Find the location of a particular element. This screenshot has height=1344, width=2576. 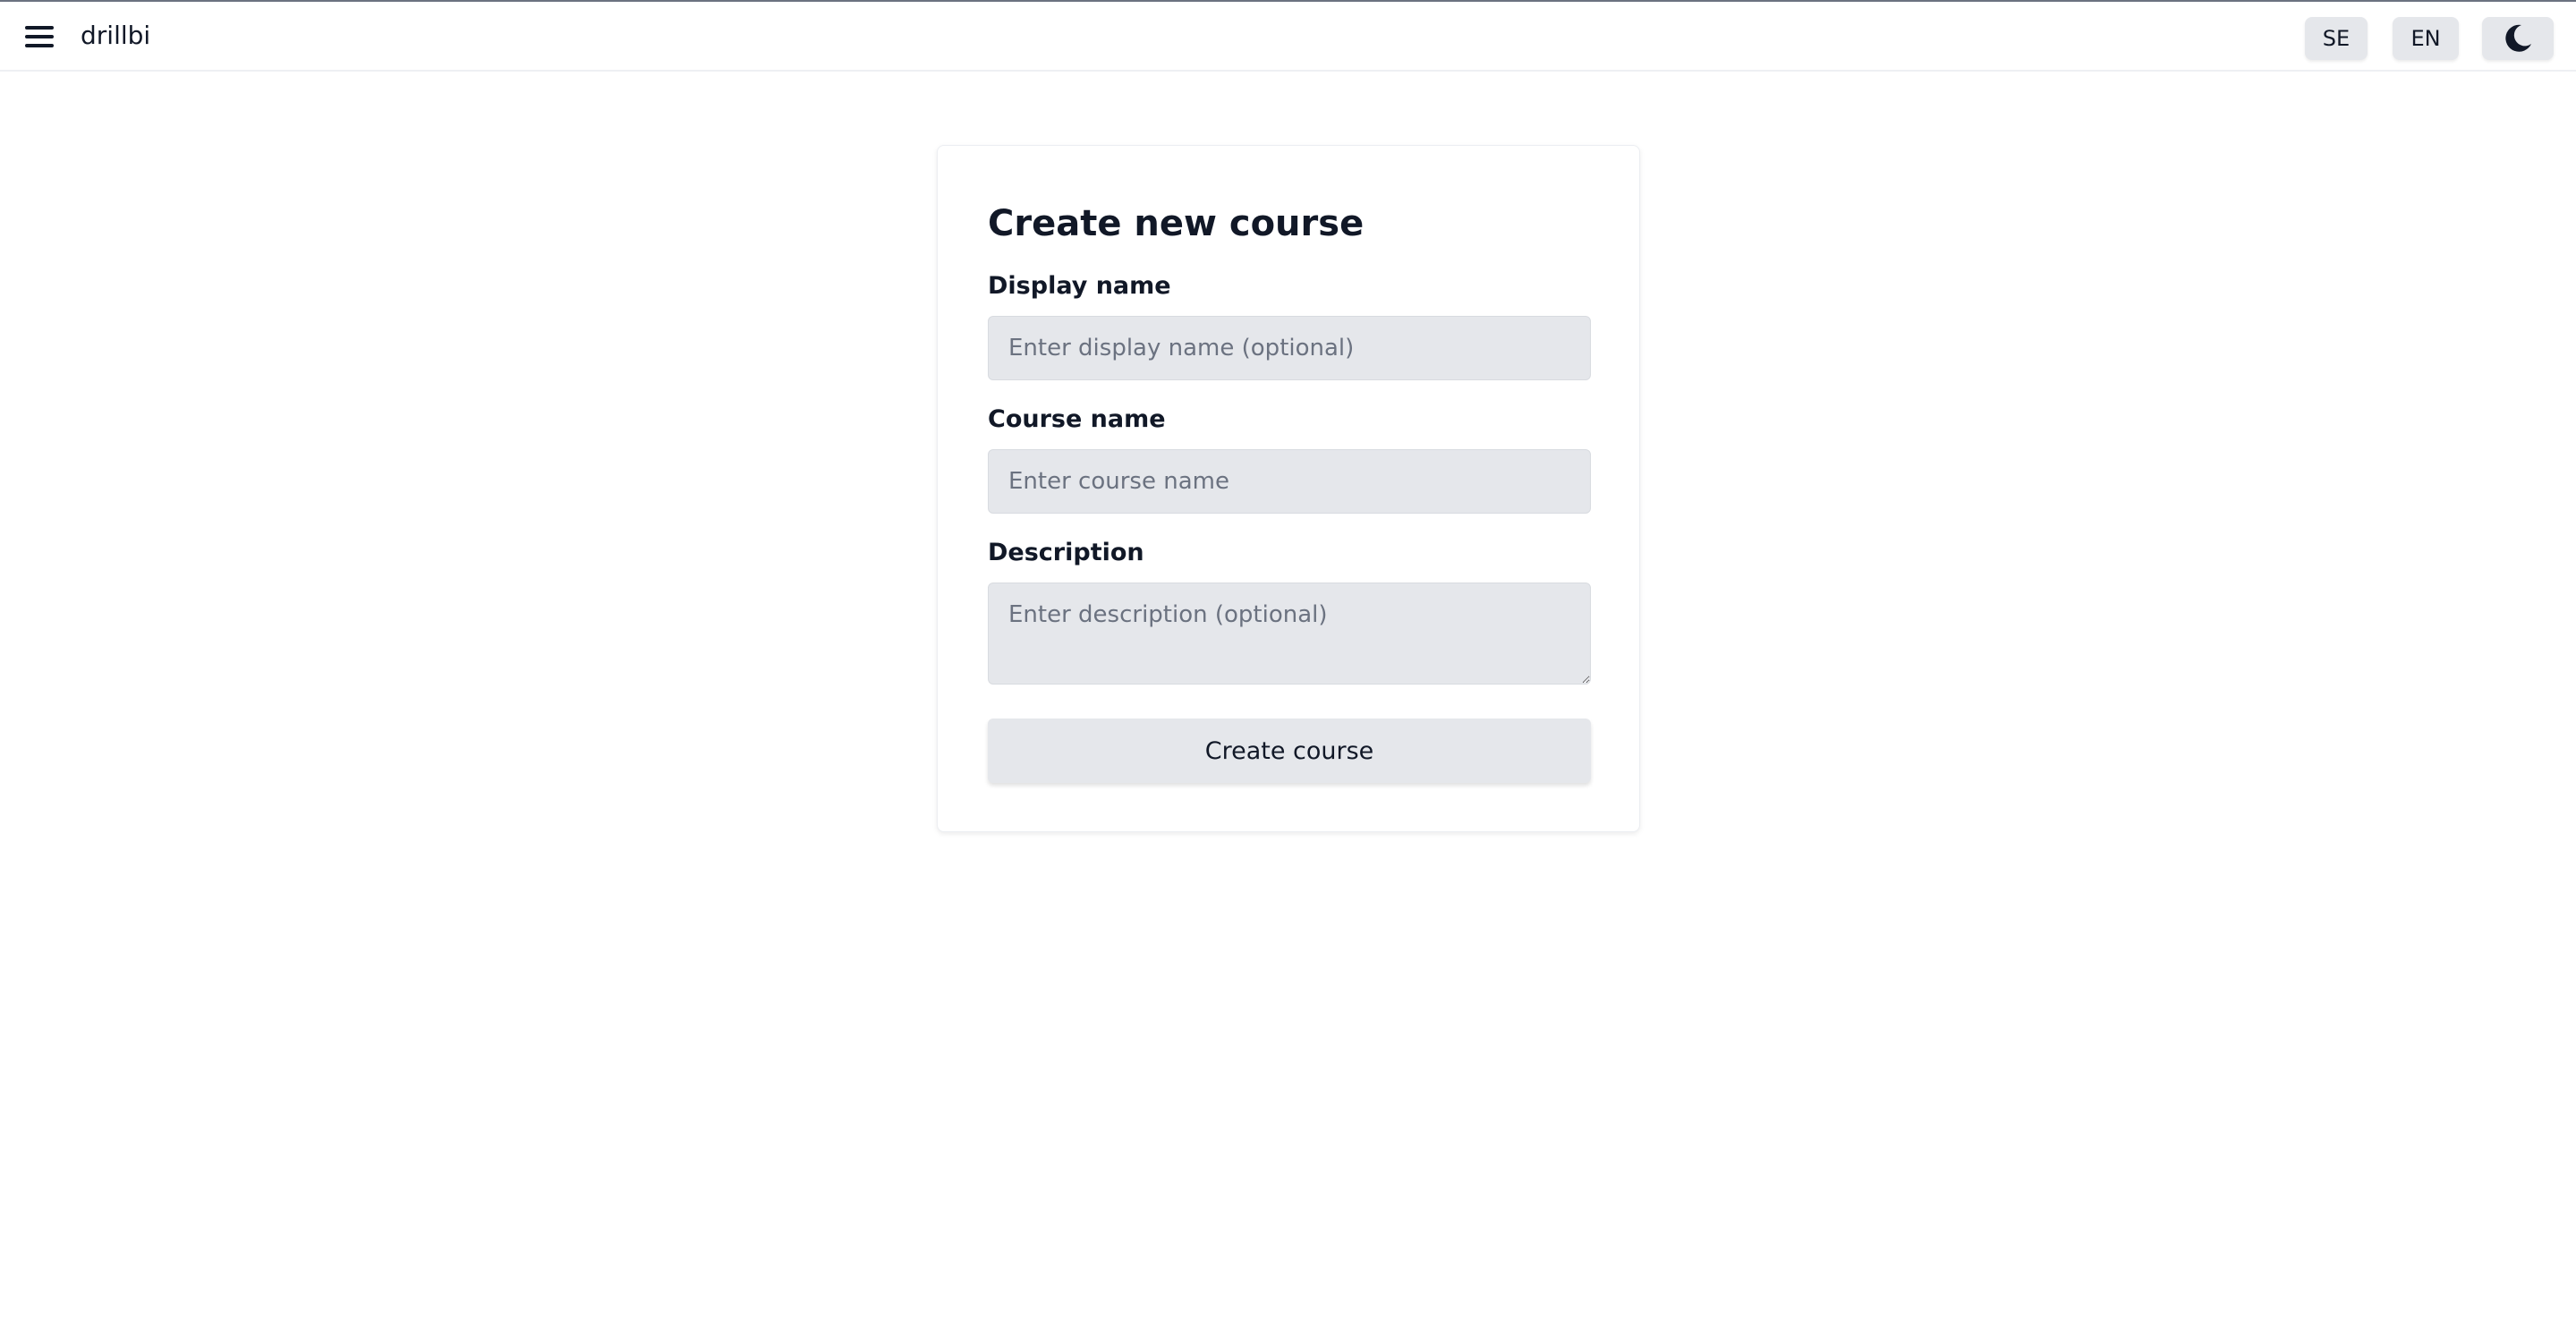

brand-name: drillbi is located at coordinates (116, 36).